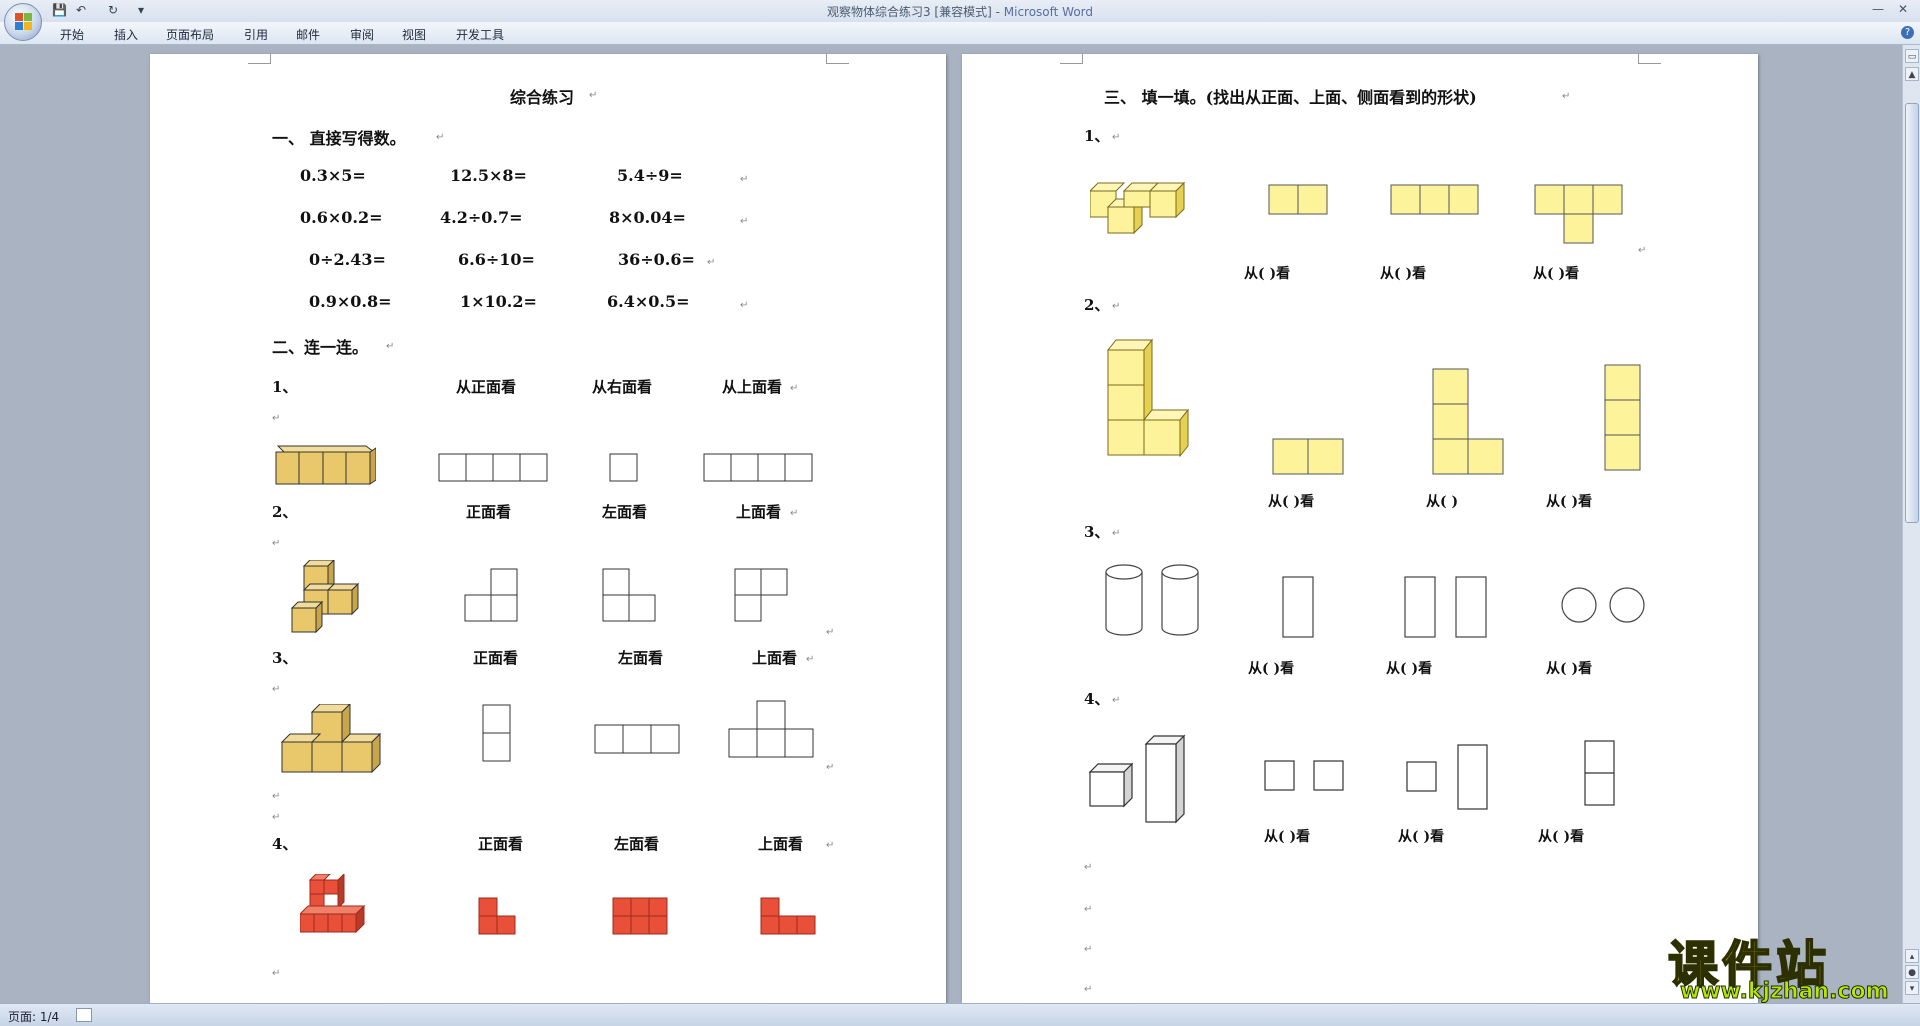 The width and height of the screenshot is (1920, 1026). I want to click on section-2-heading: 二、连一连。, so click(320, 347).